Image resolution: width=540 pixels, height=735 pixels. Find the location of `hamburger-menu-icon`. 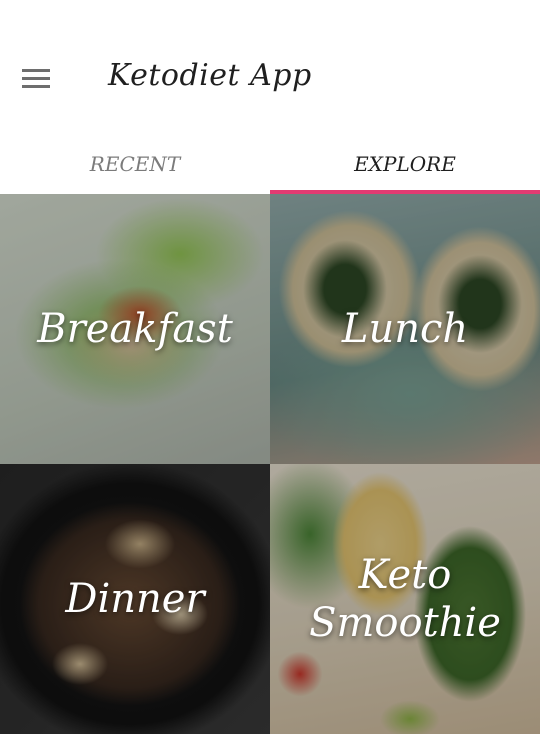

hamburger-menu-icon is located at coordinates (36, 78).